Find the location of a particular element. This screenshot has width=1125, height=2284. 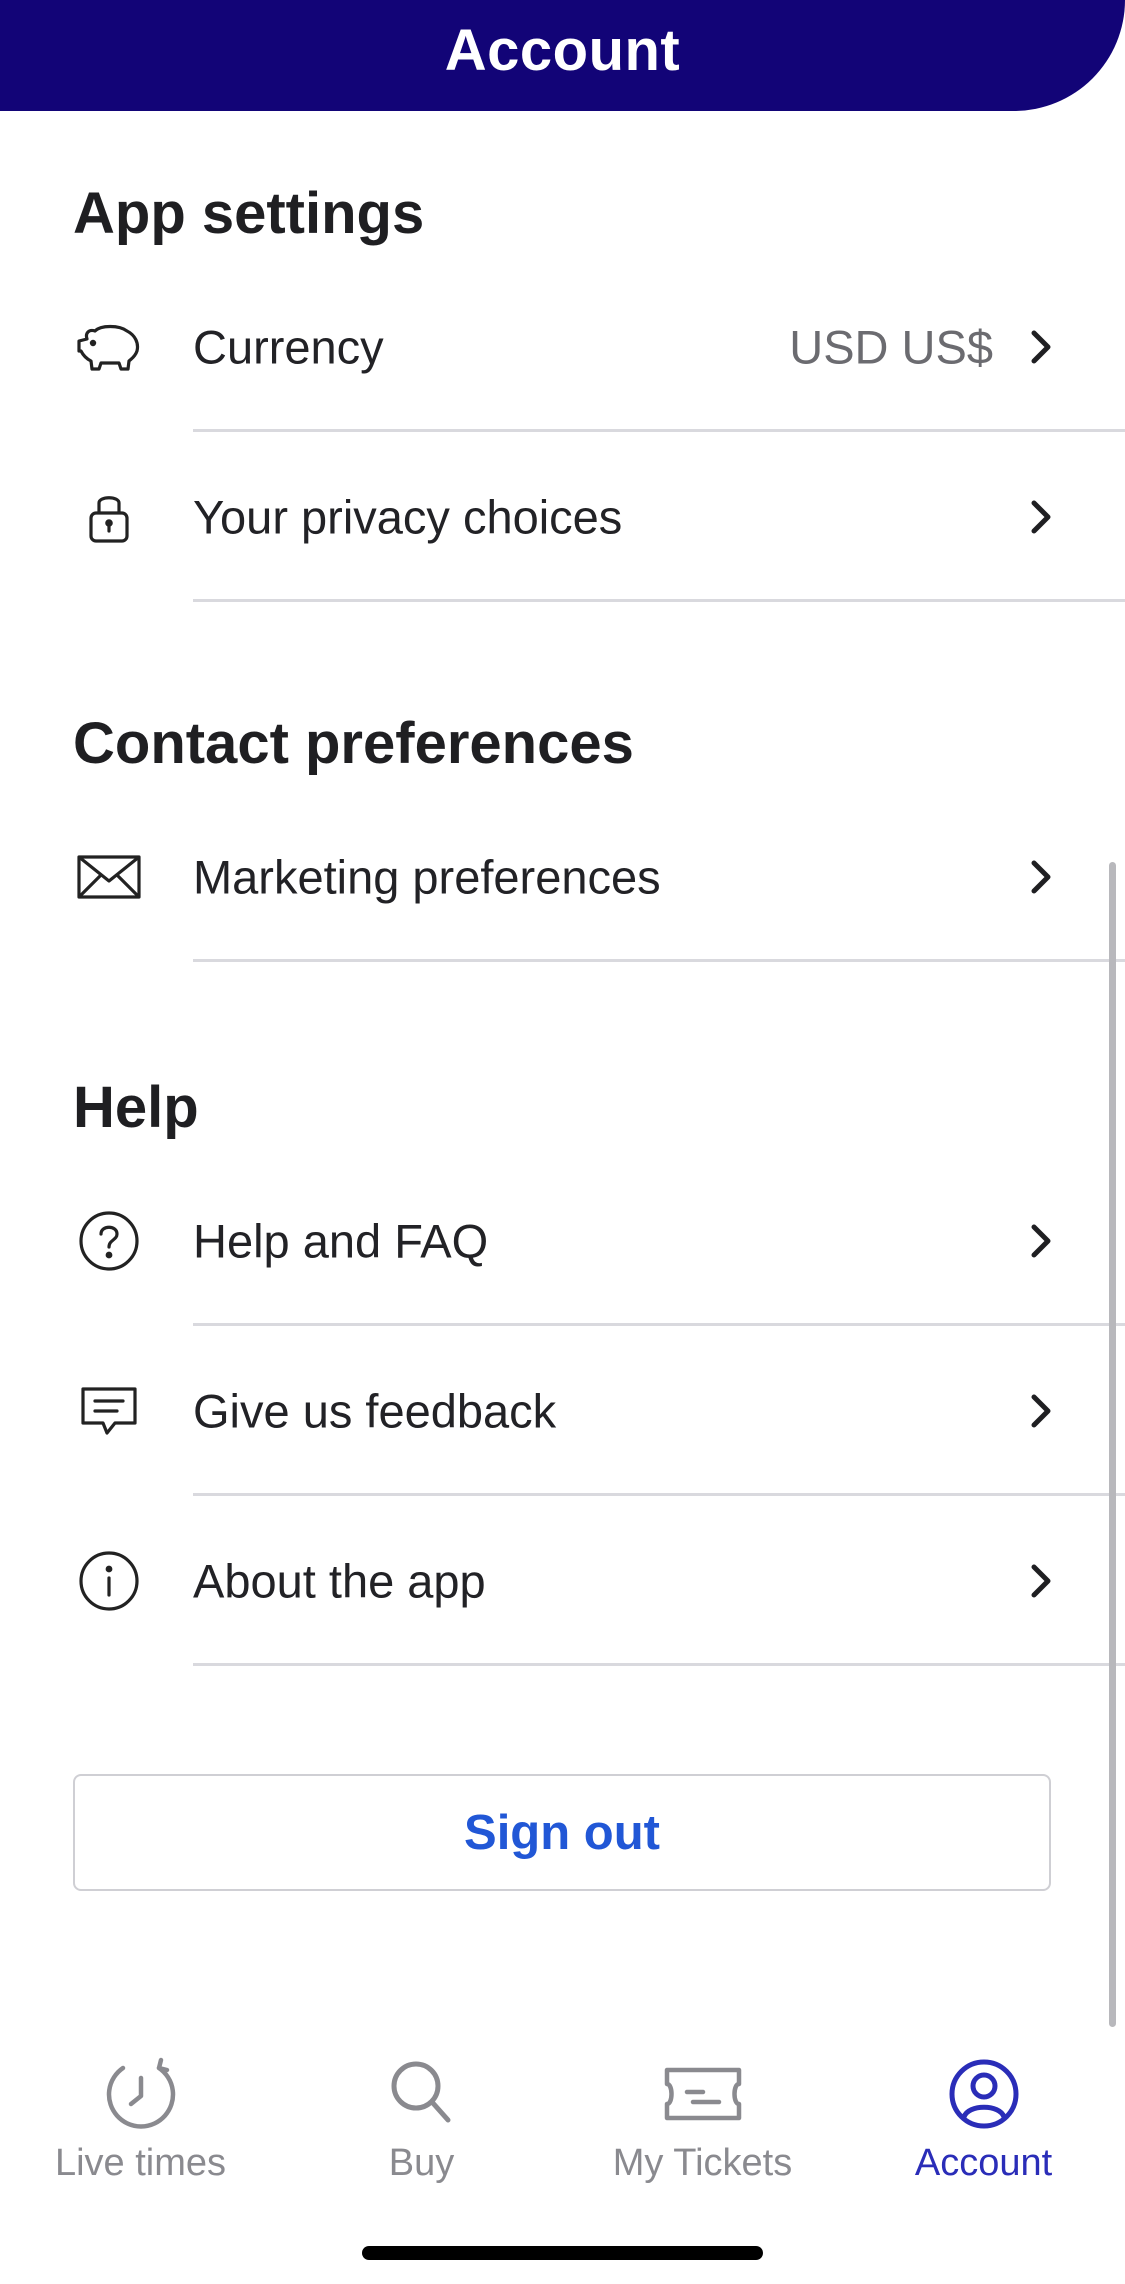

clock-icon is located at coordinates (141, 2094).